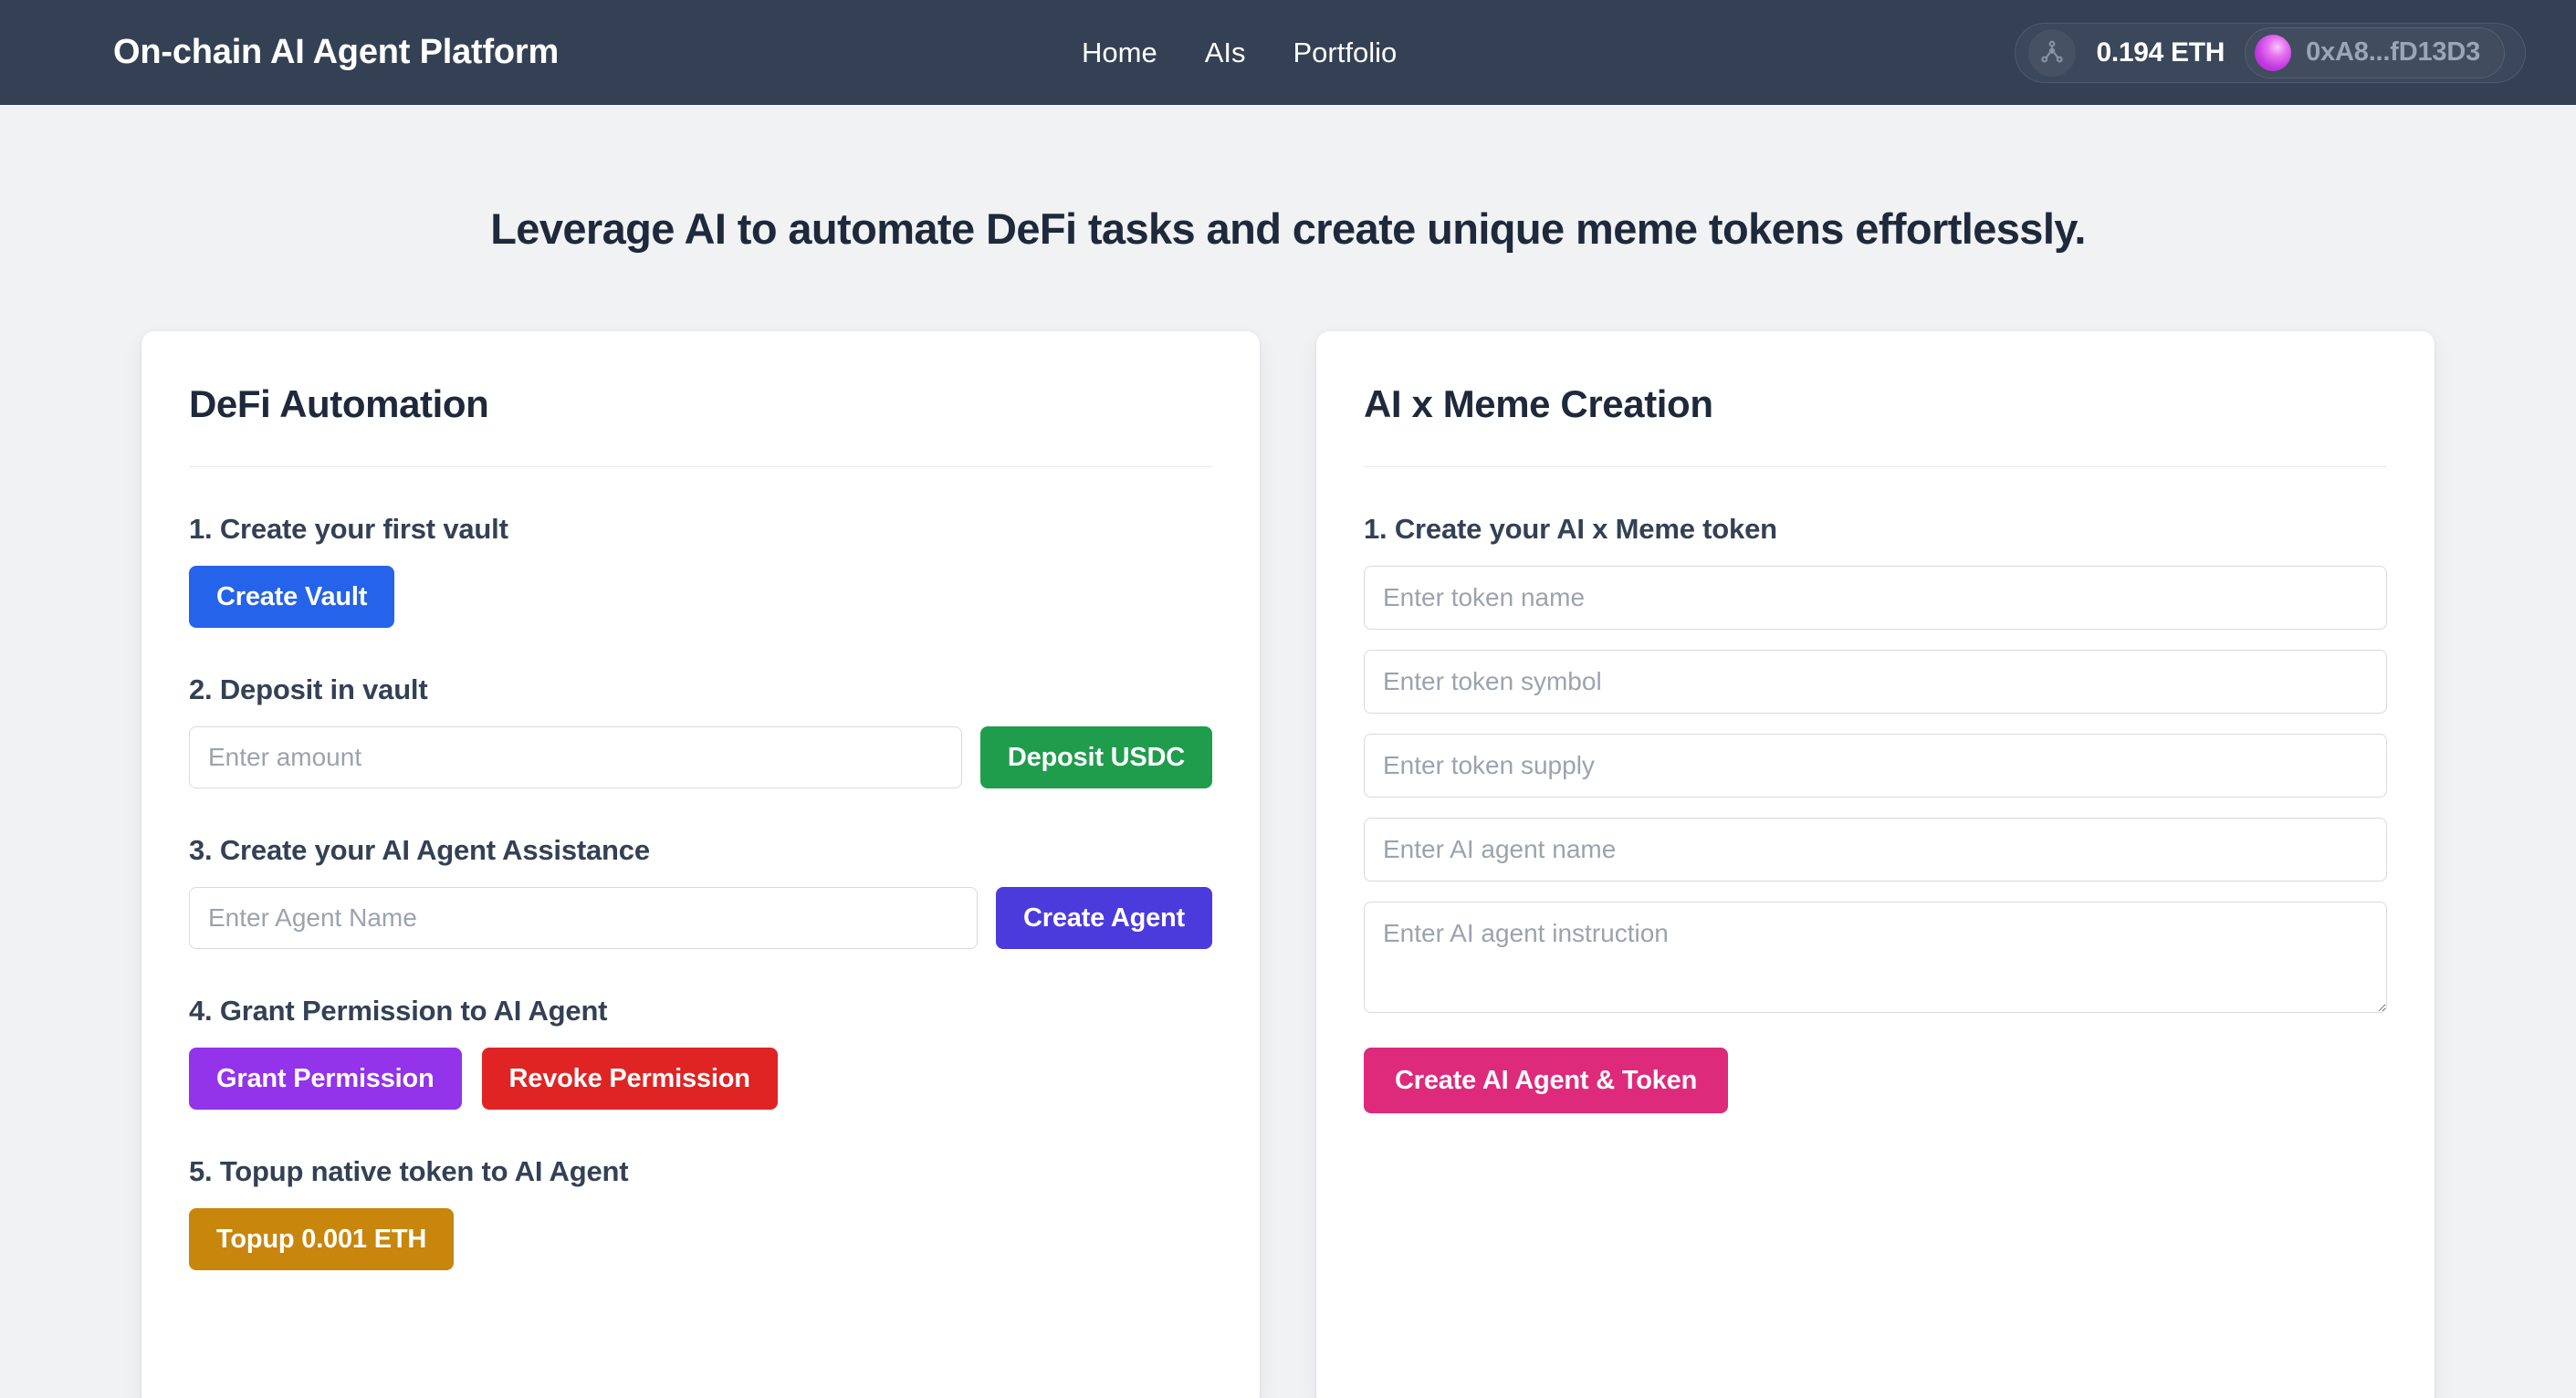  I want to click on create-agent-button: Create Agent, so click(1103, 918).